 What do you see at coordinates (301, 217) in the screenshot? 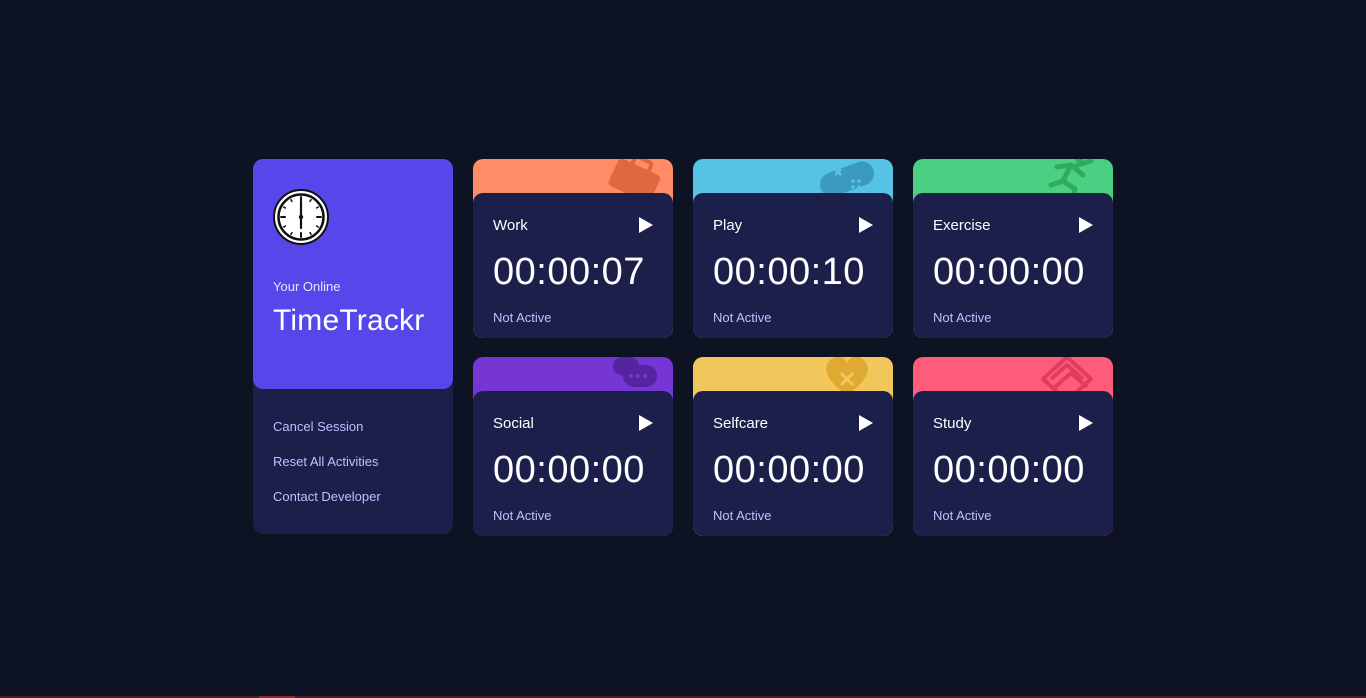
I see `clock-icon` at bounding box center [301, 217].